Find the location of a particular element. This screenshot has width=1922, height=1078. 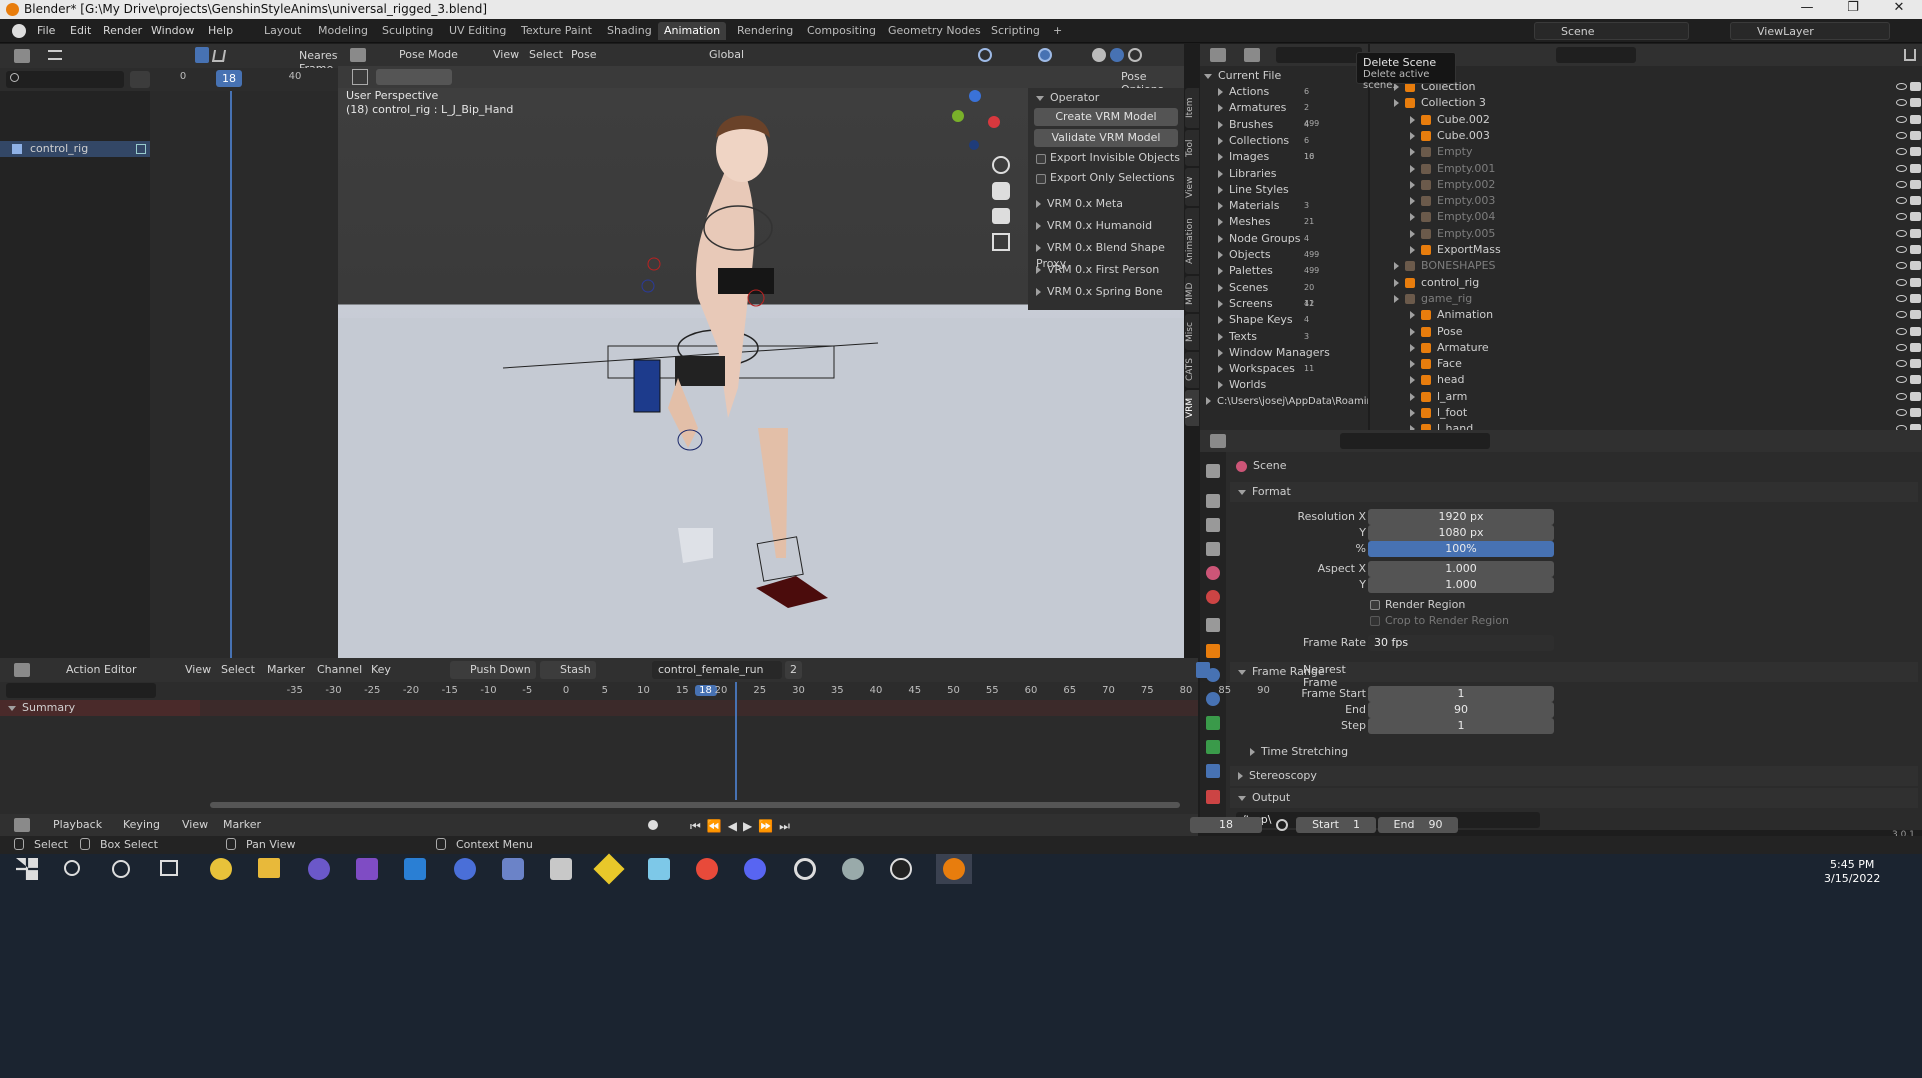

pose-options-button: Pose Options is located at coordinates (1150, 82).